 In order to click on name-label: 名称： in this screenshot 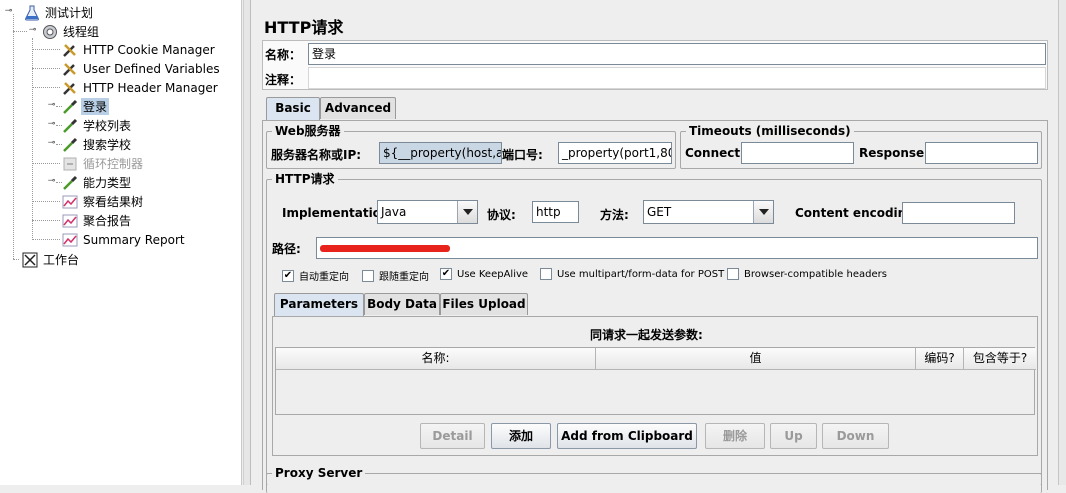, I will do `click(283, 55)`.